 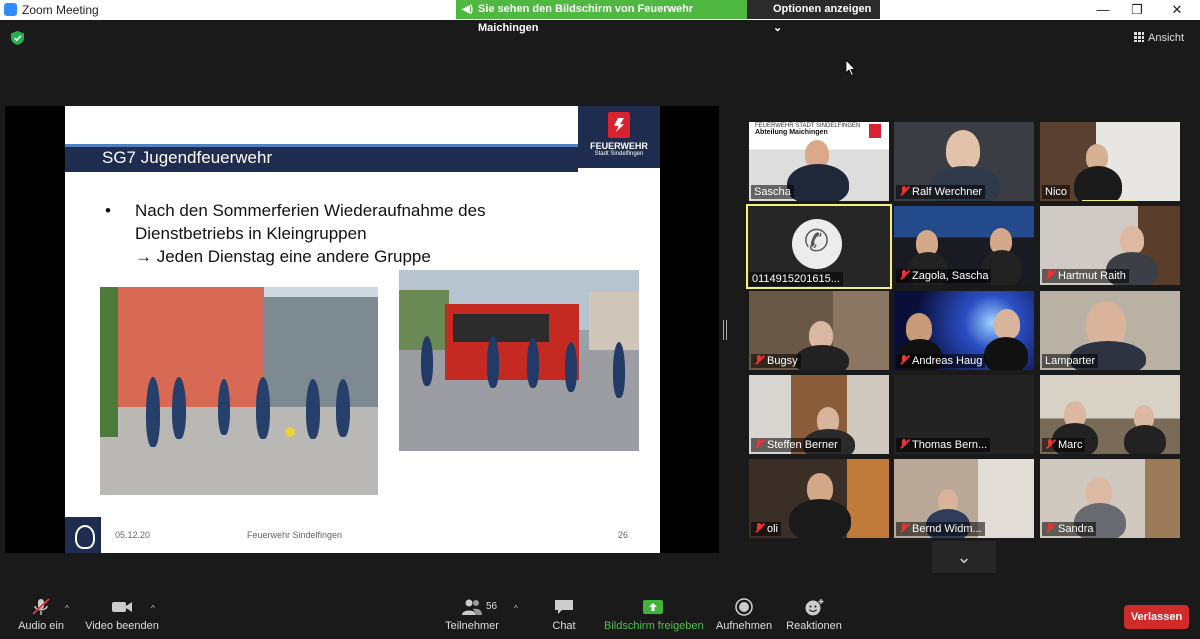 I want to click on chat-icon, so click(x=564, y=607).